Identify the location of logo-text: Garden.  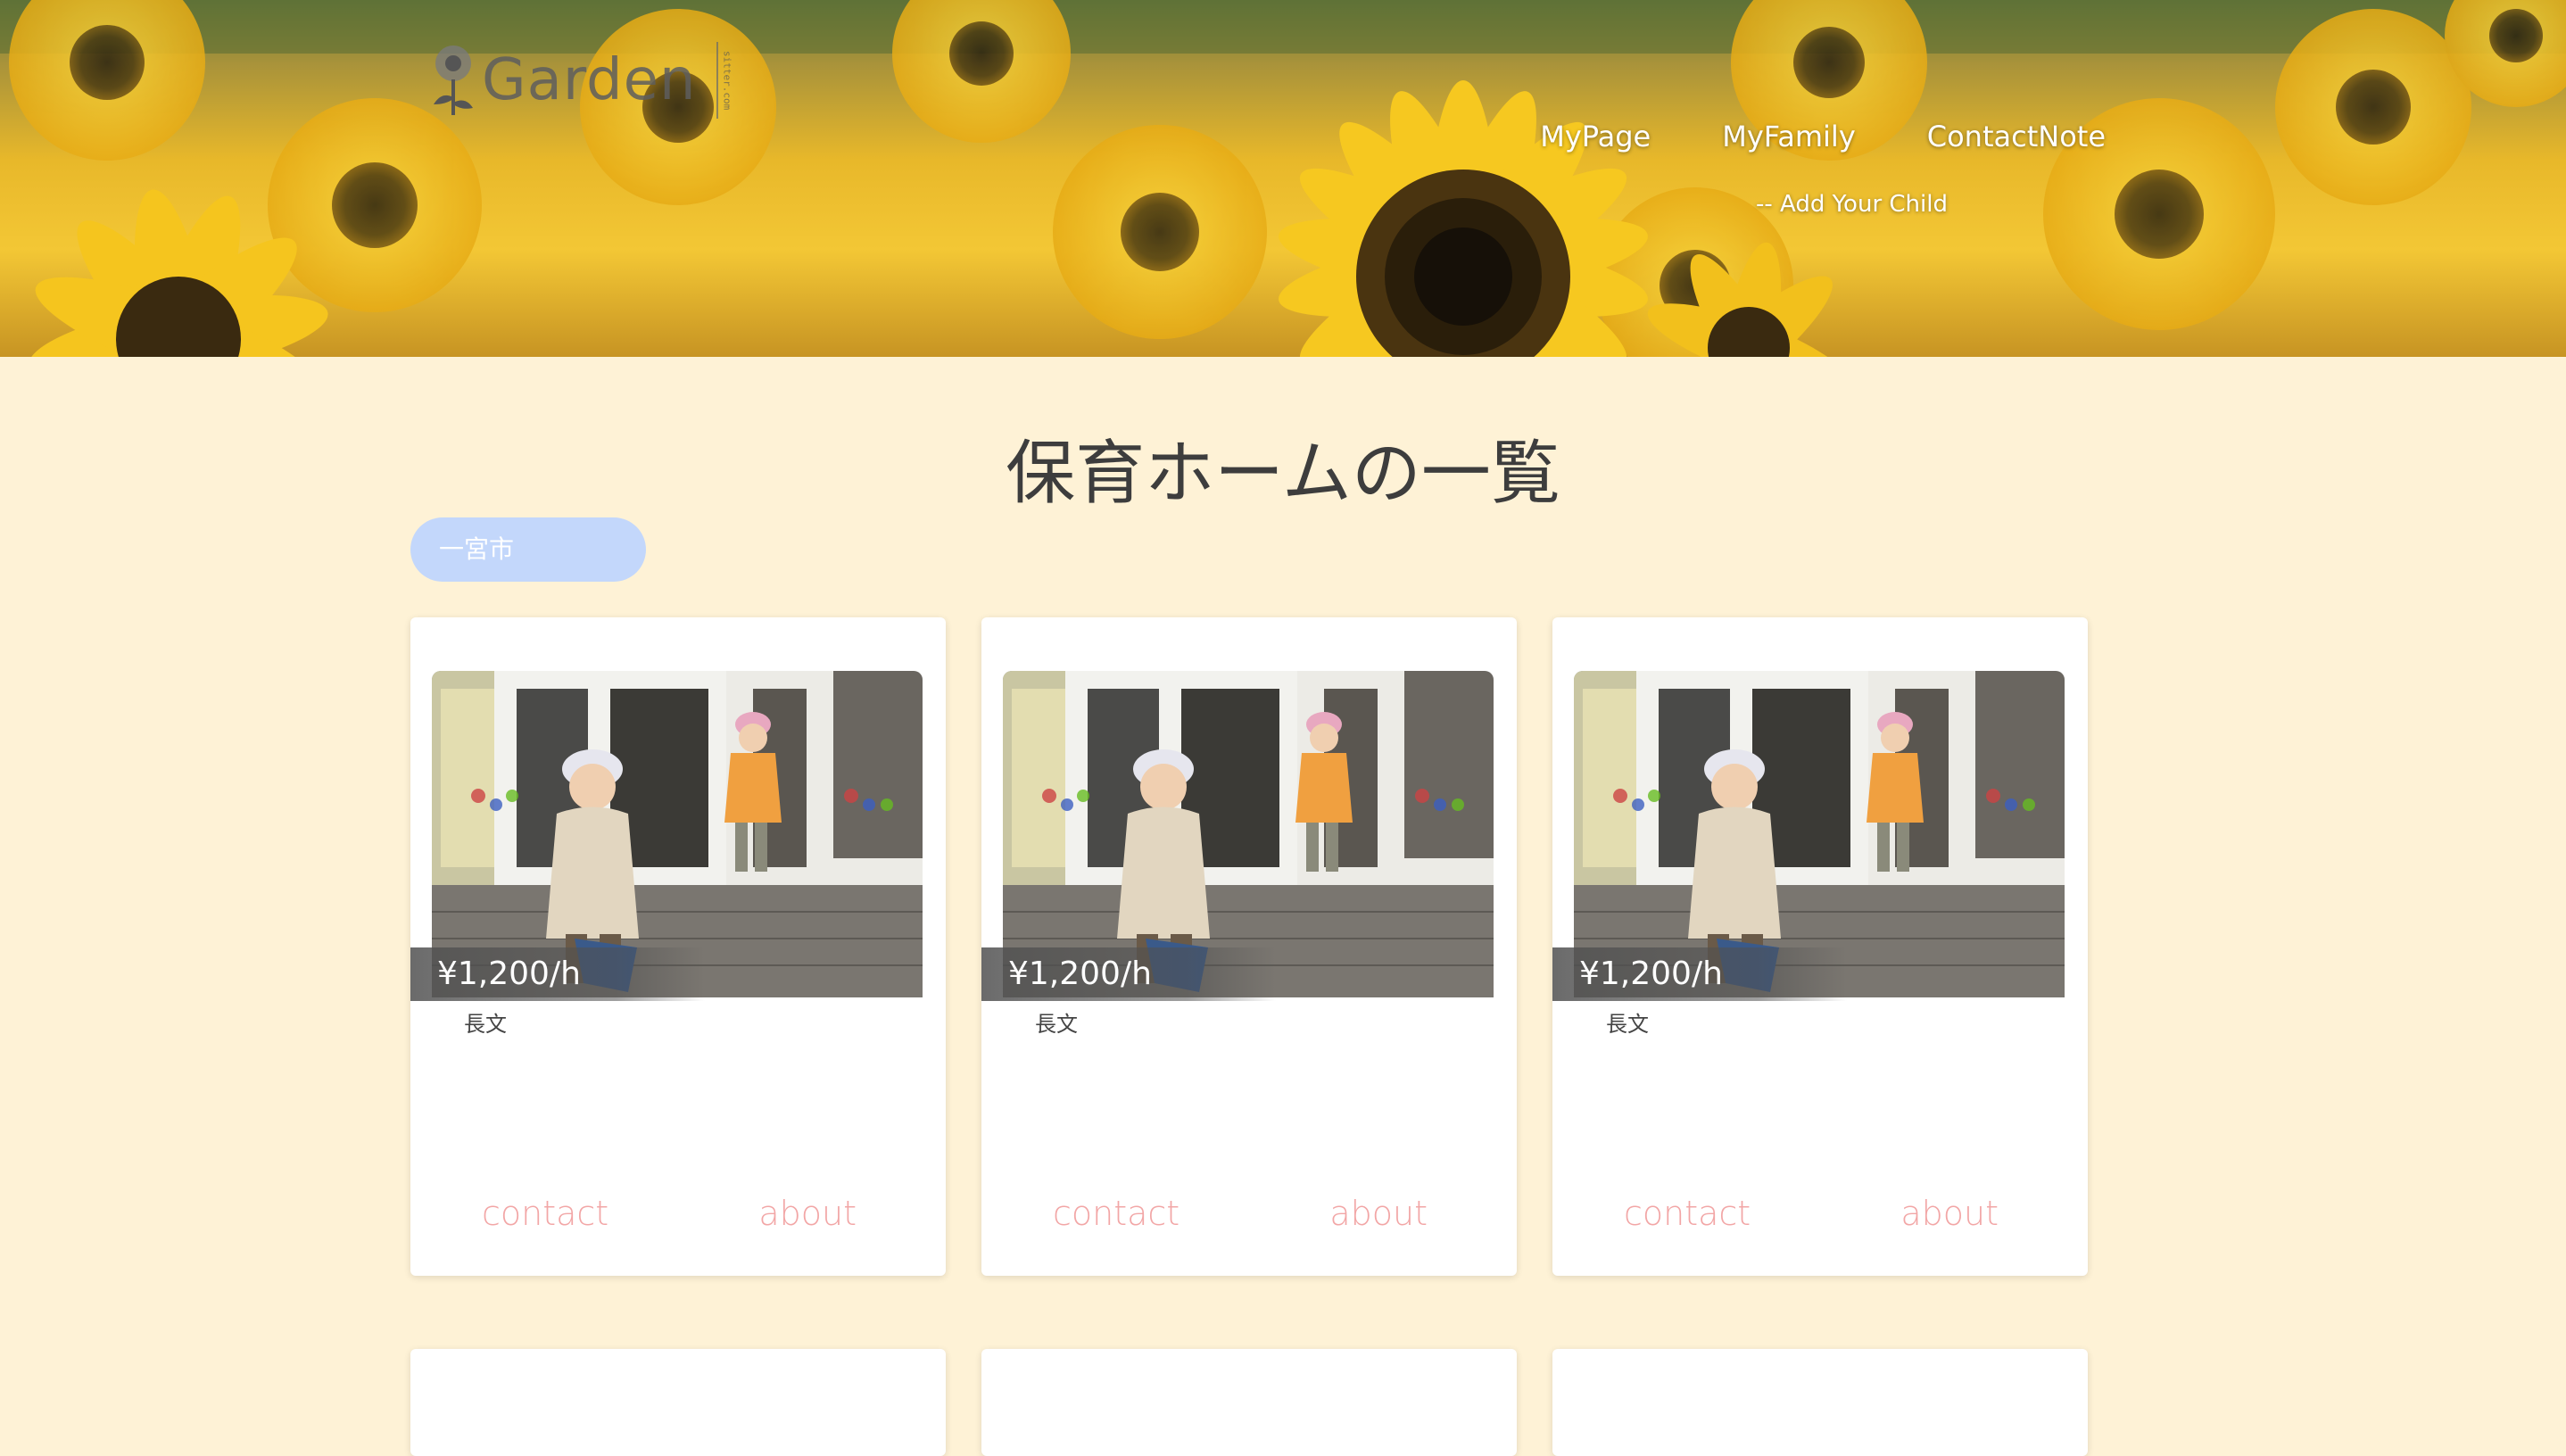
(589, 80).